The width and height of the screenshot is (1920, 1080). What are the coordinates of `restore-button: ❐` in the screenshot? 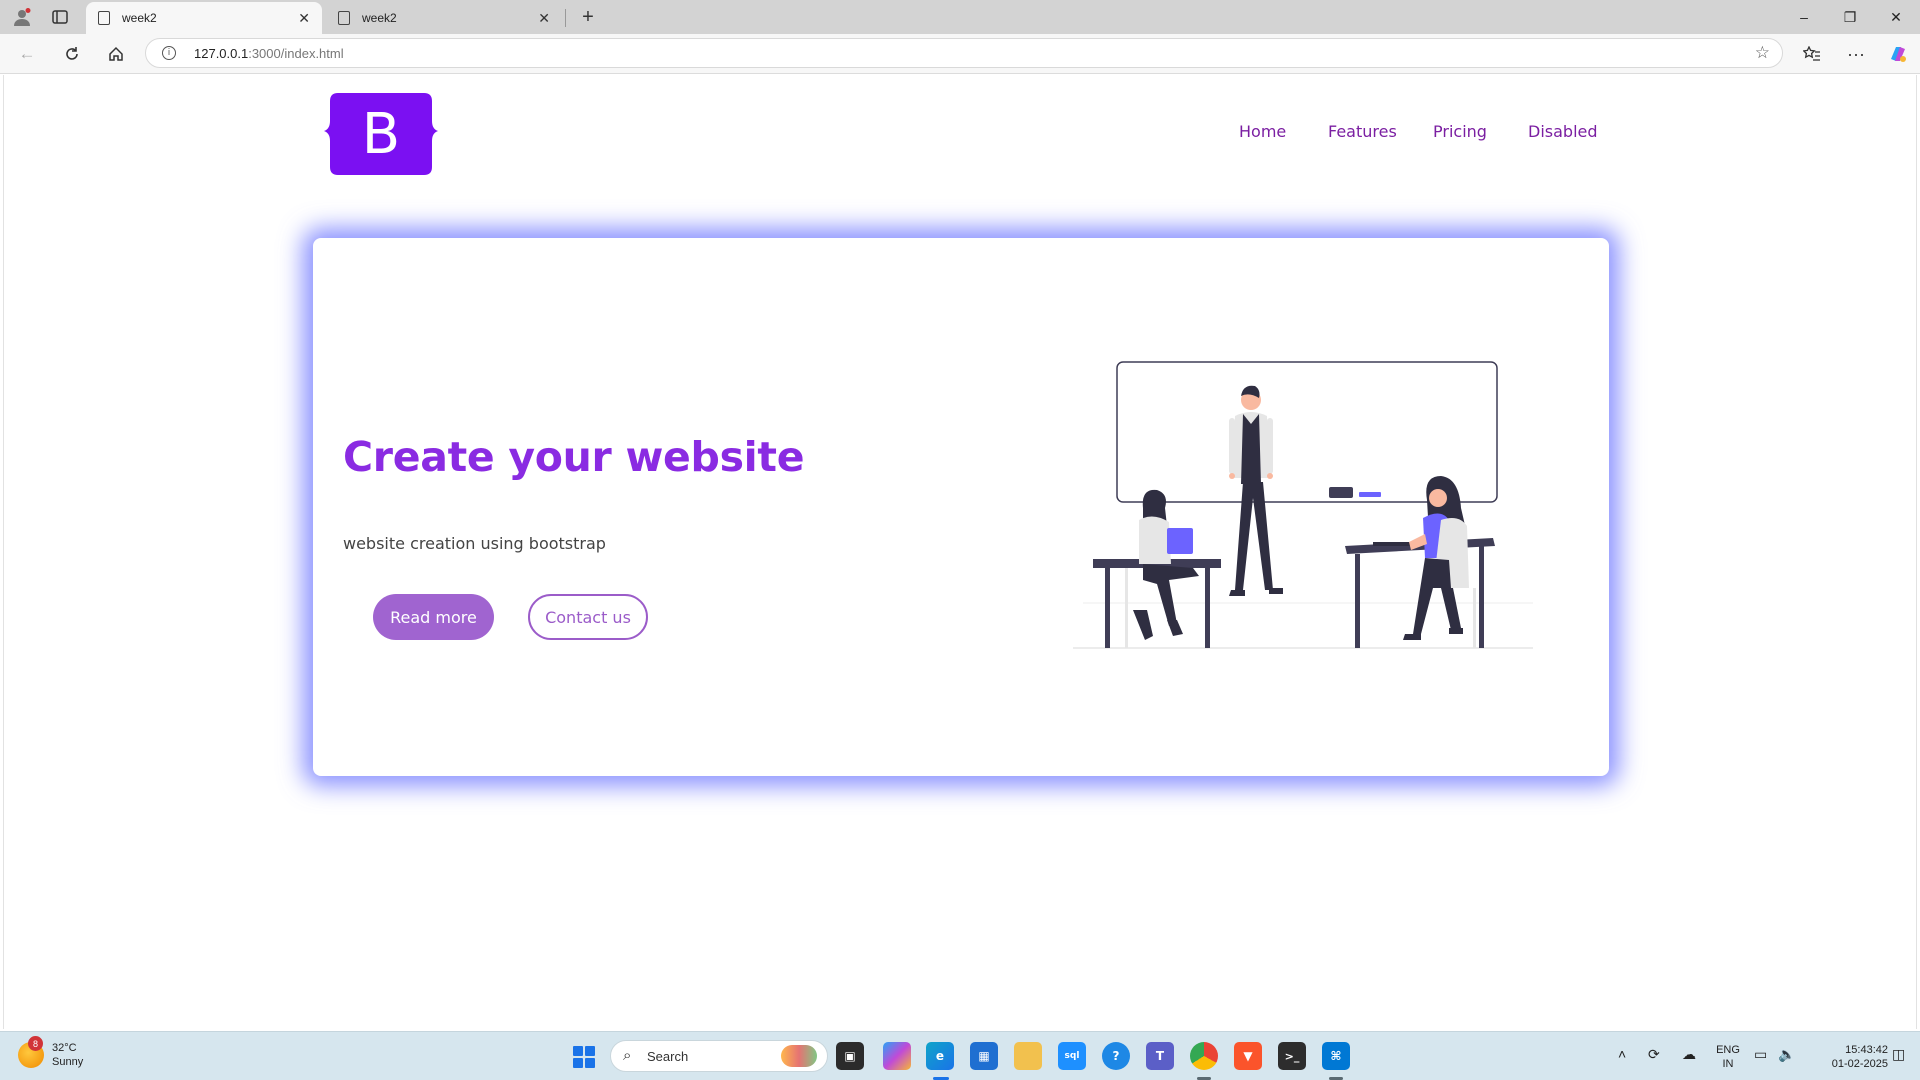 It's located at (1850, 17).